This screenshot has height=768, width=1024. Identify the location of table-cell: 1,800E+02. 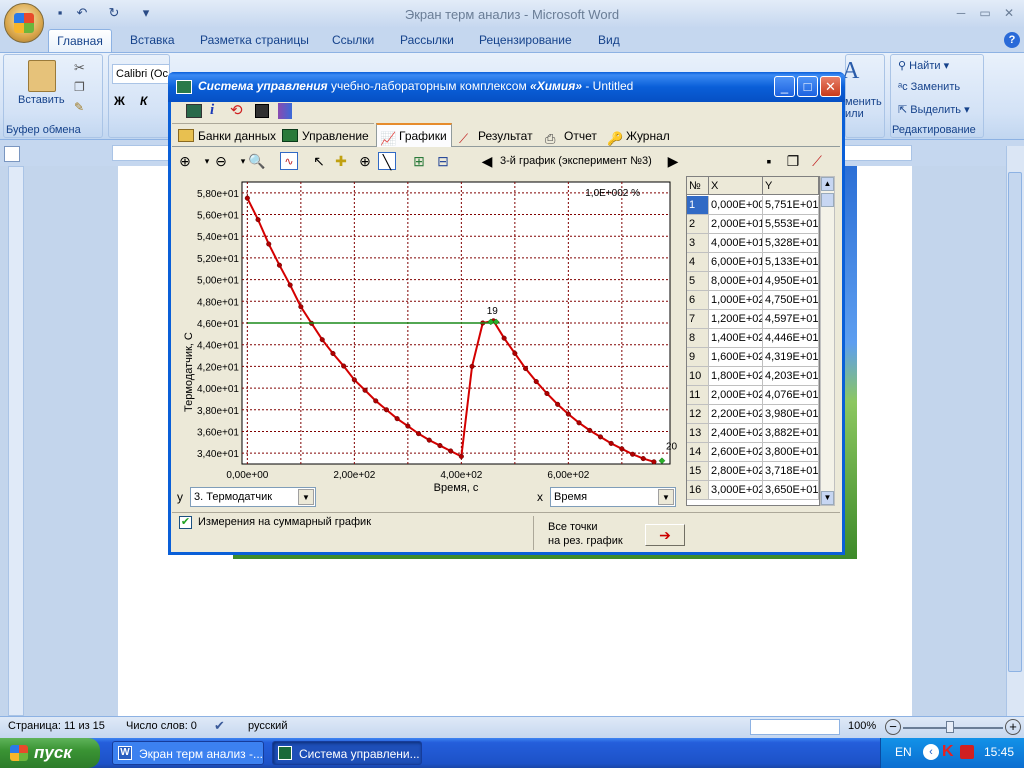
(736, 376).